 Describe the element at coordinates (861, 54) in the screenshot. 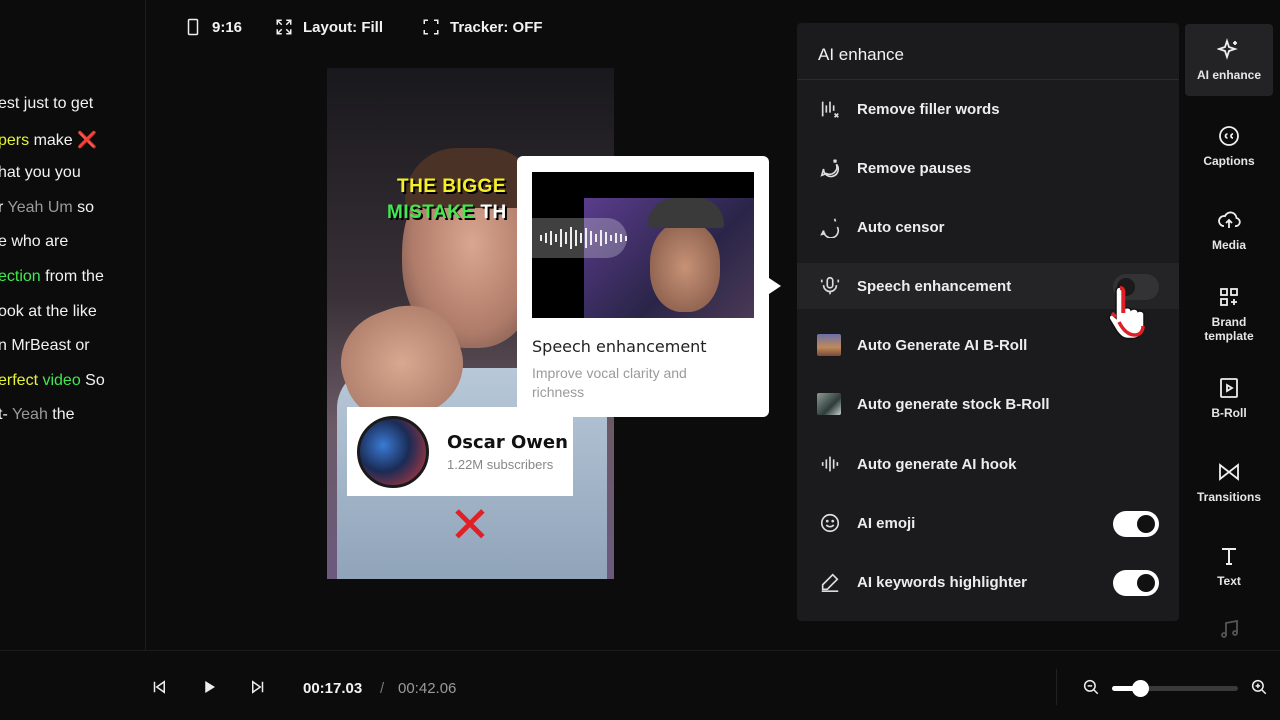

I see `panel-title: AI enhance` at that location.